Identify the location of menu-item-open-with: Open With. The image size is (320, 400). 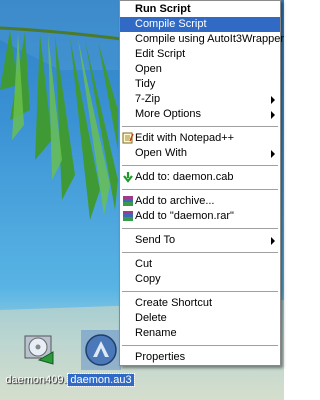
(200, 153).